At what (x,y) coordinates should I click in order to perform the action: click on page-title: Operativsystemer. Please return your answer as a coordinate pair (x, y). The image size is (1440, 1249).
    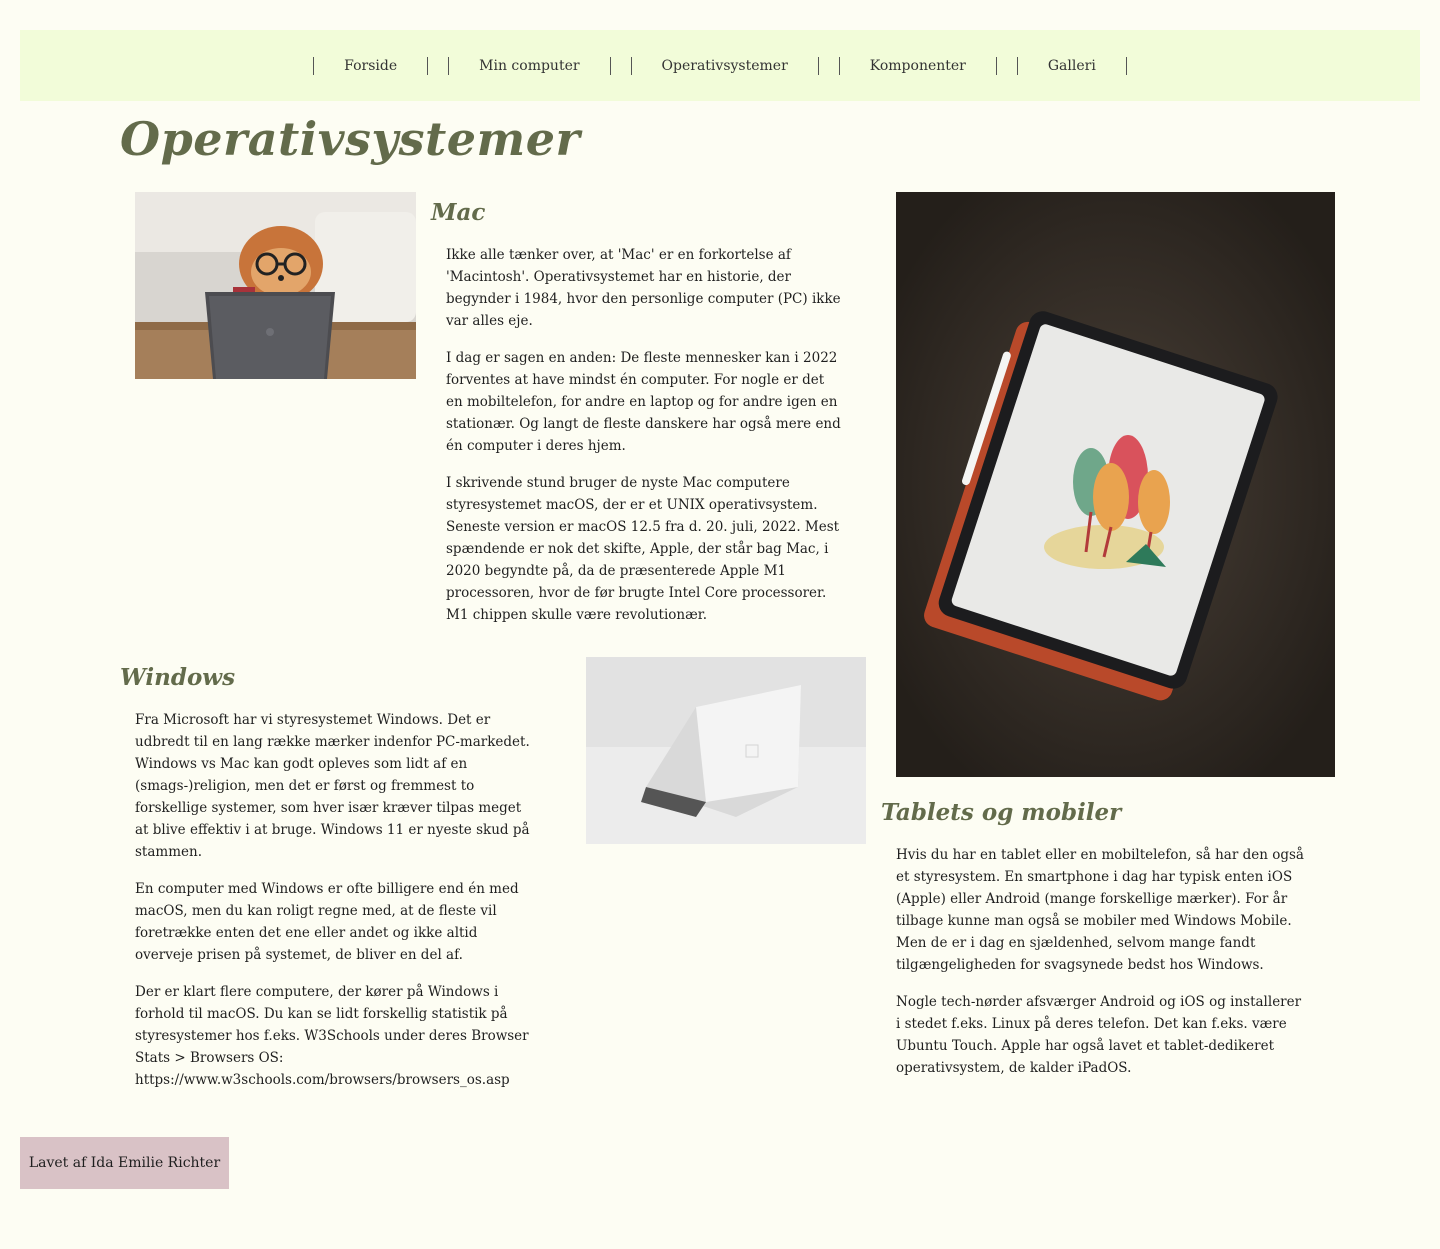
    Looking at the image, I should click on (350, 139).